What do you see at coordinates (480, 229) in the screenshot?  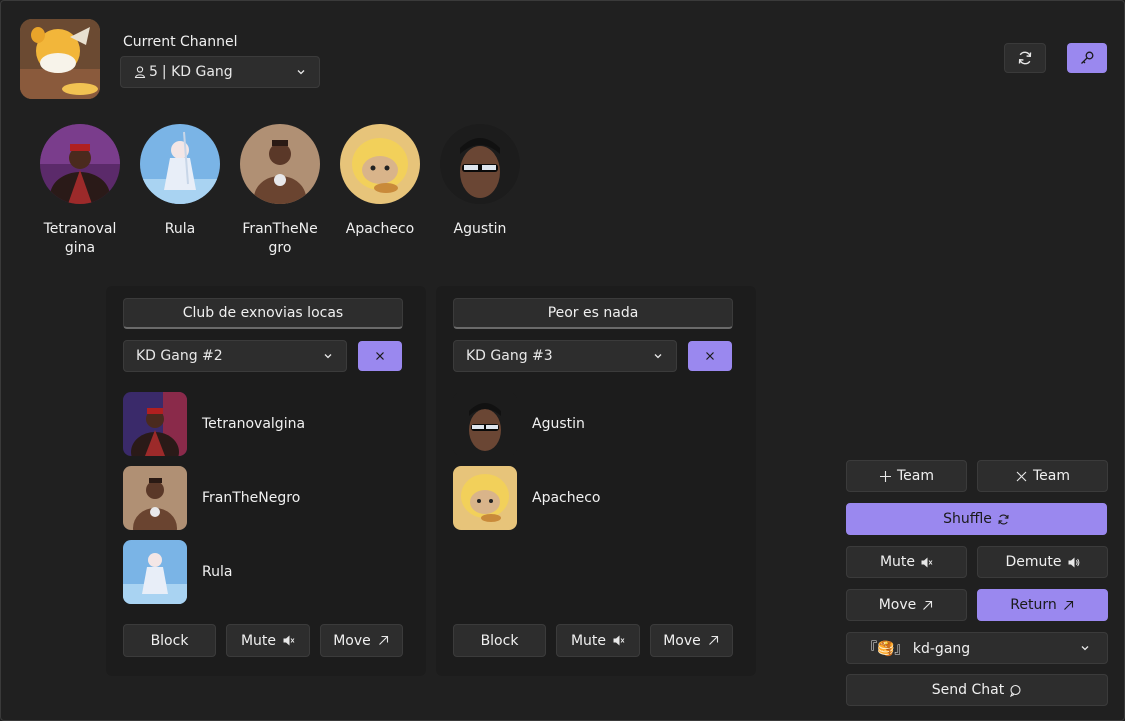 I see `member-name: Agustin` at bounding box center [480, 229].